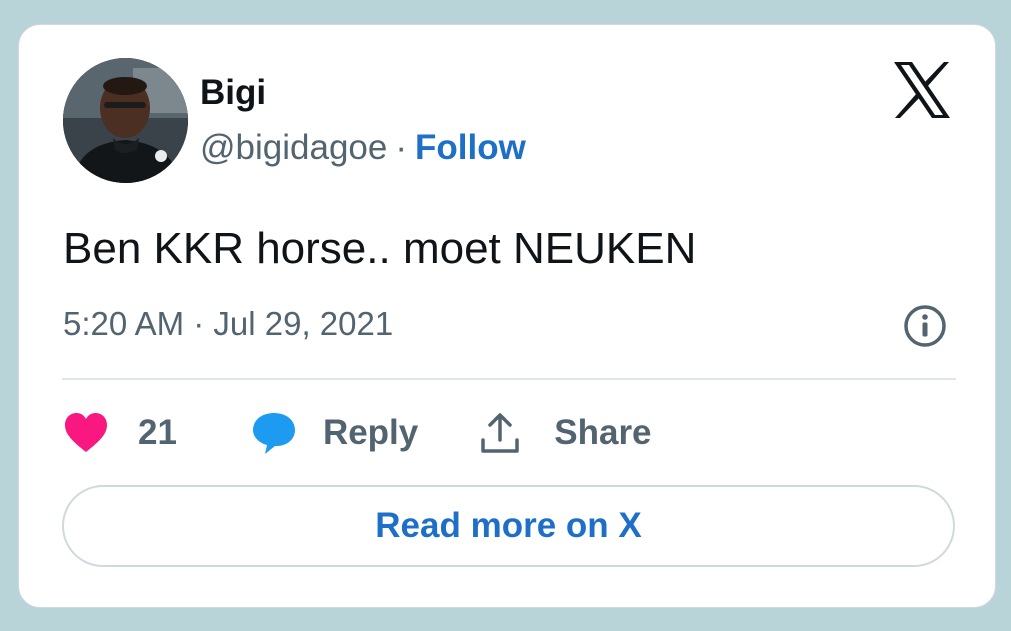  I want to click on author-handle-row: @bigidagoe · Follow, so click(363, 148).